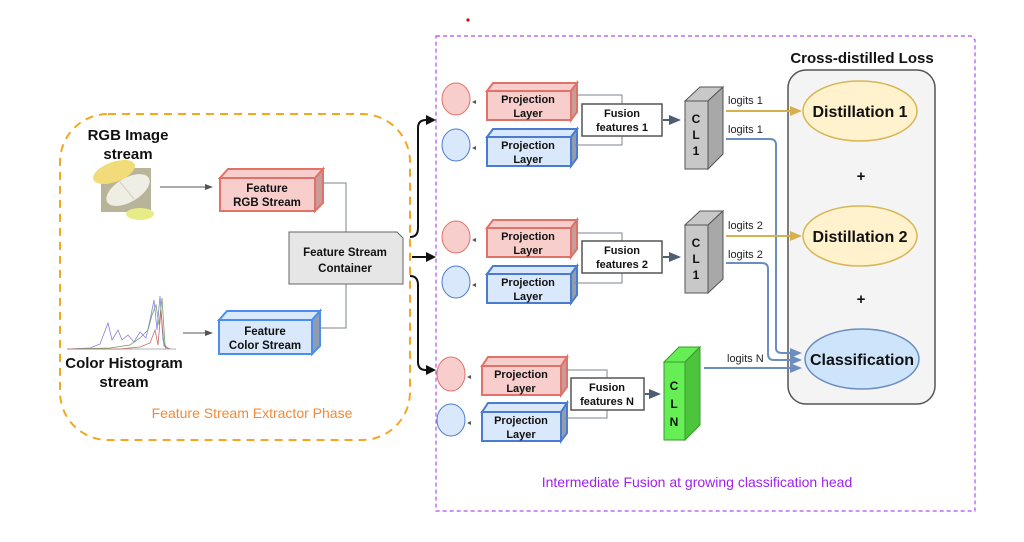 The height and width of the screenshot is (542, 1024). Describe the element at coordinates (252, 413) in the screenshot. I see `extractor-phase-label: Feature Stream Extractor Phase` at that location.